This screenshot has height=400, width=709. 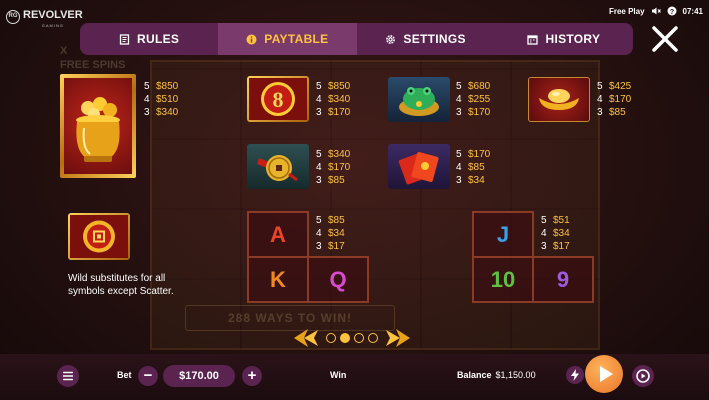 I want to click on gold-pot-symbol, so click(x=98, y=126).